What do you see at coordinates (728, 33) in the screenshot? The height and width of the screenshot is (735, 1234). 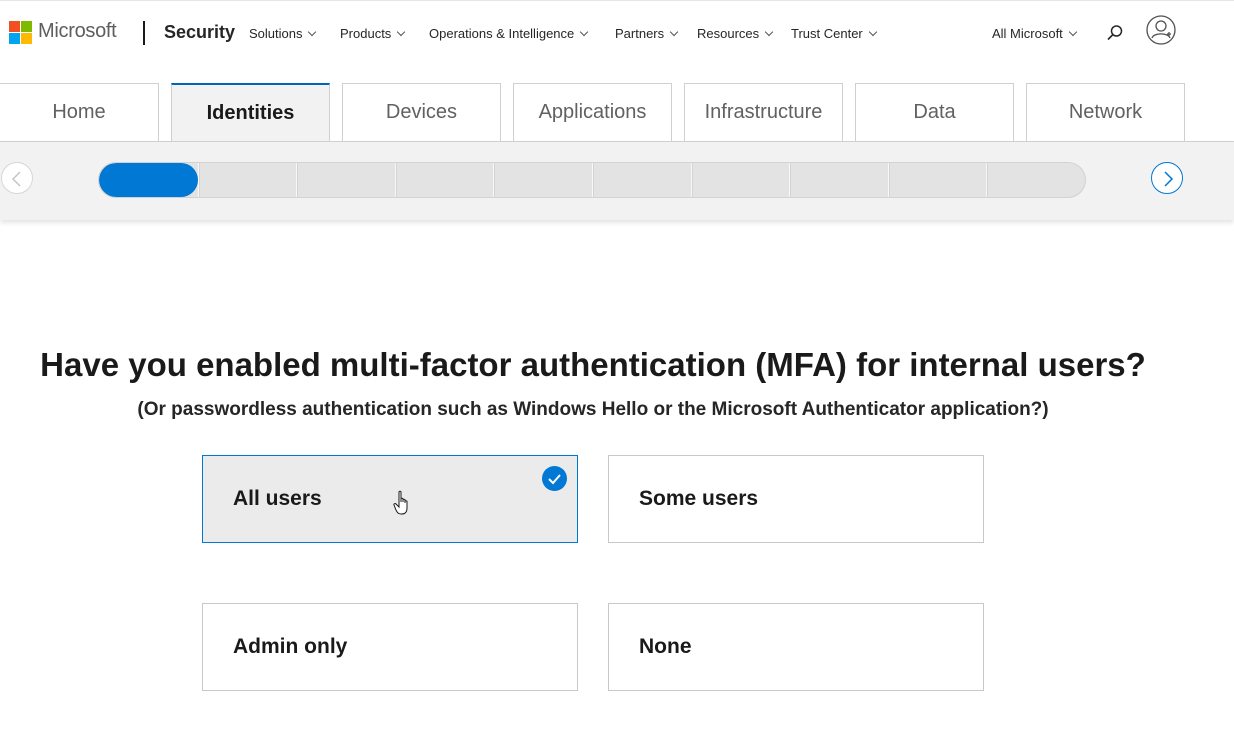 I see `nav-label: Resources` at bounding box center [728, 33].